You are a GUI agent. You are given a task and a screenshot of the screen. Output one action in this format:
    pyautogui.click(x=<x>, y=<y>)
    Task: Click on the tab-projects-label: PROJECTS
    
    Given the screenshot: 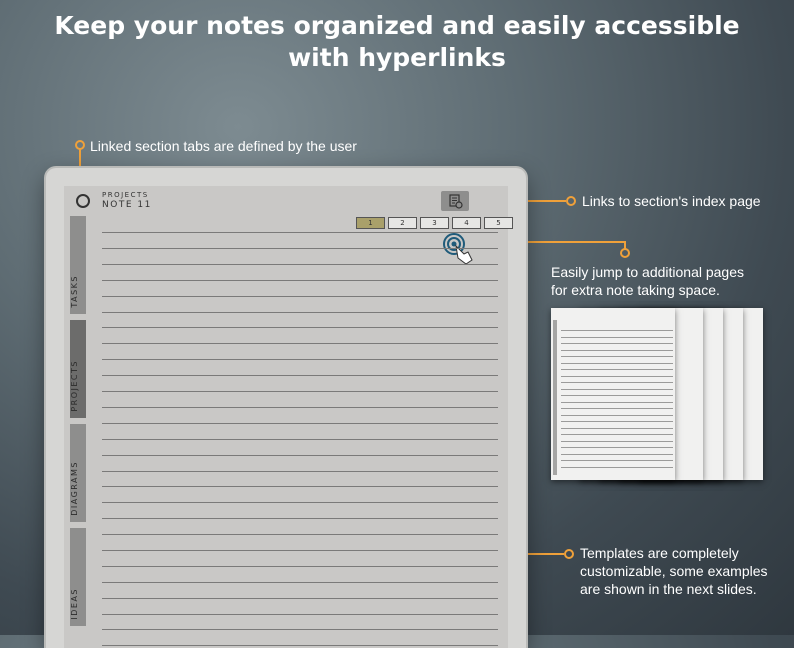 What is the action you would take?
    pyautogui.click(x=74, y=386)
    